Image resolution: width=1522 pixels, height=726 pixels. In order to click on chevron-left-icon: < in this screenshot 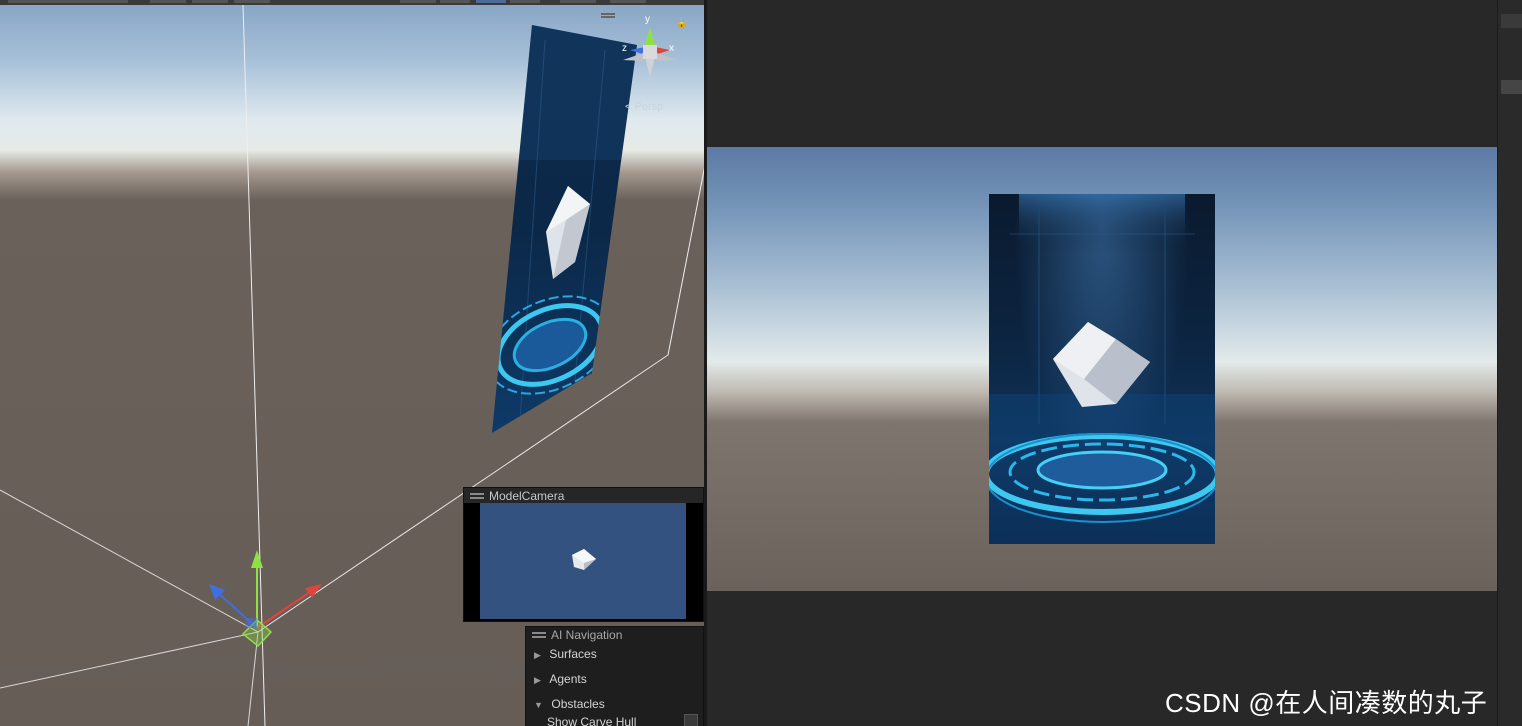, I will do `click(628, 107)`.